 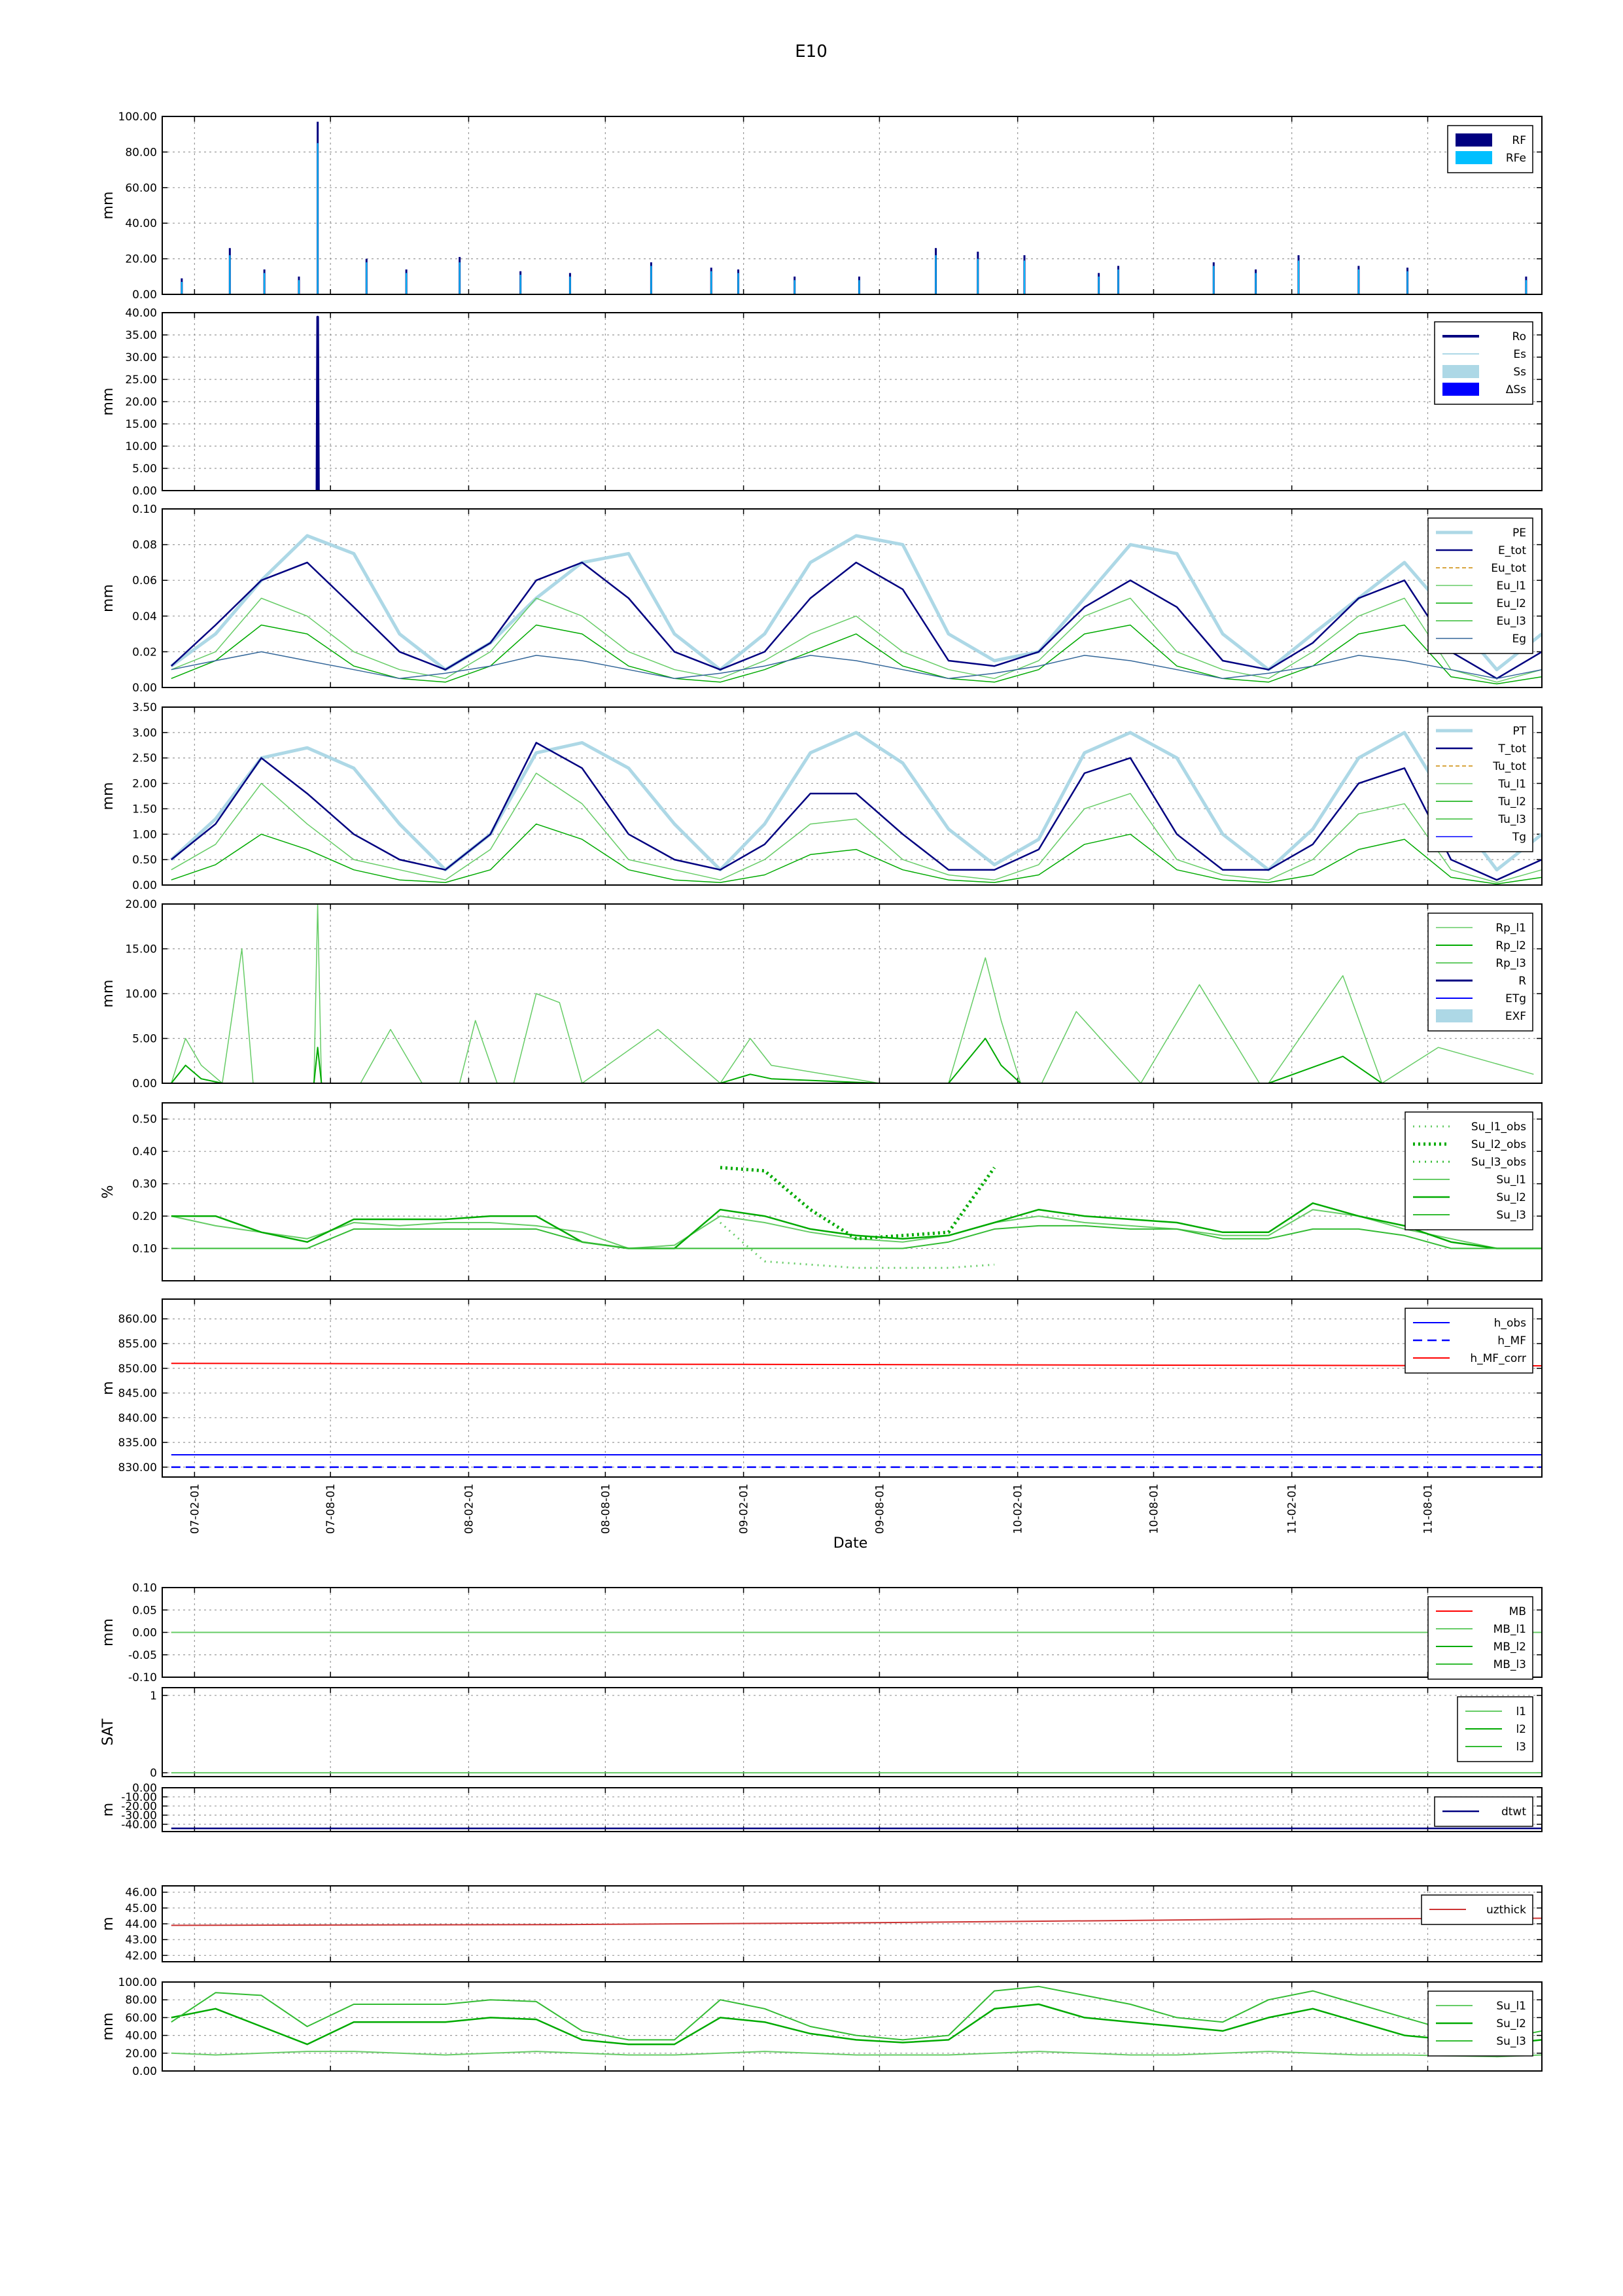 What do you see at coordinates (744, 1509) in the screenshot?
I see `date-tick-label: 09-02-01` at bounding box center [744, 1509].